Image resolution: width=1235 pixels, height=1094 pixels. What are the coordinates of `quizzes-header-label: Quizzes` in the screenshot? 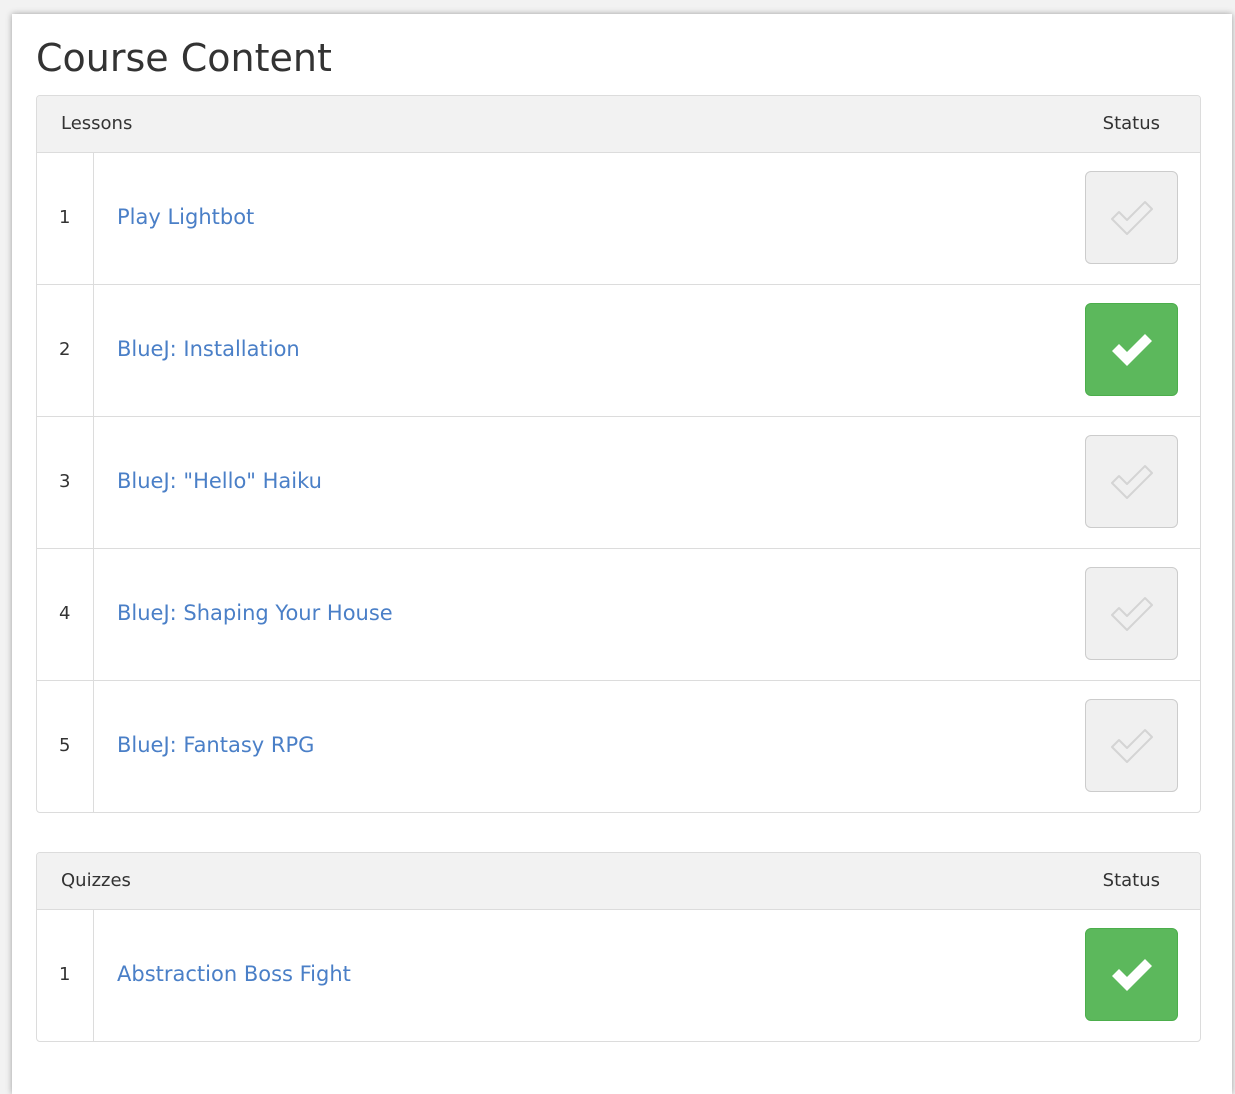 It's located at (96, 880).